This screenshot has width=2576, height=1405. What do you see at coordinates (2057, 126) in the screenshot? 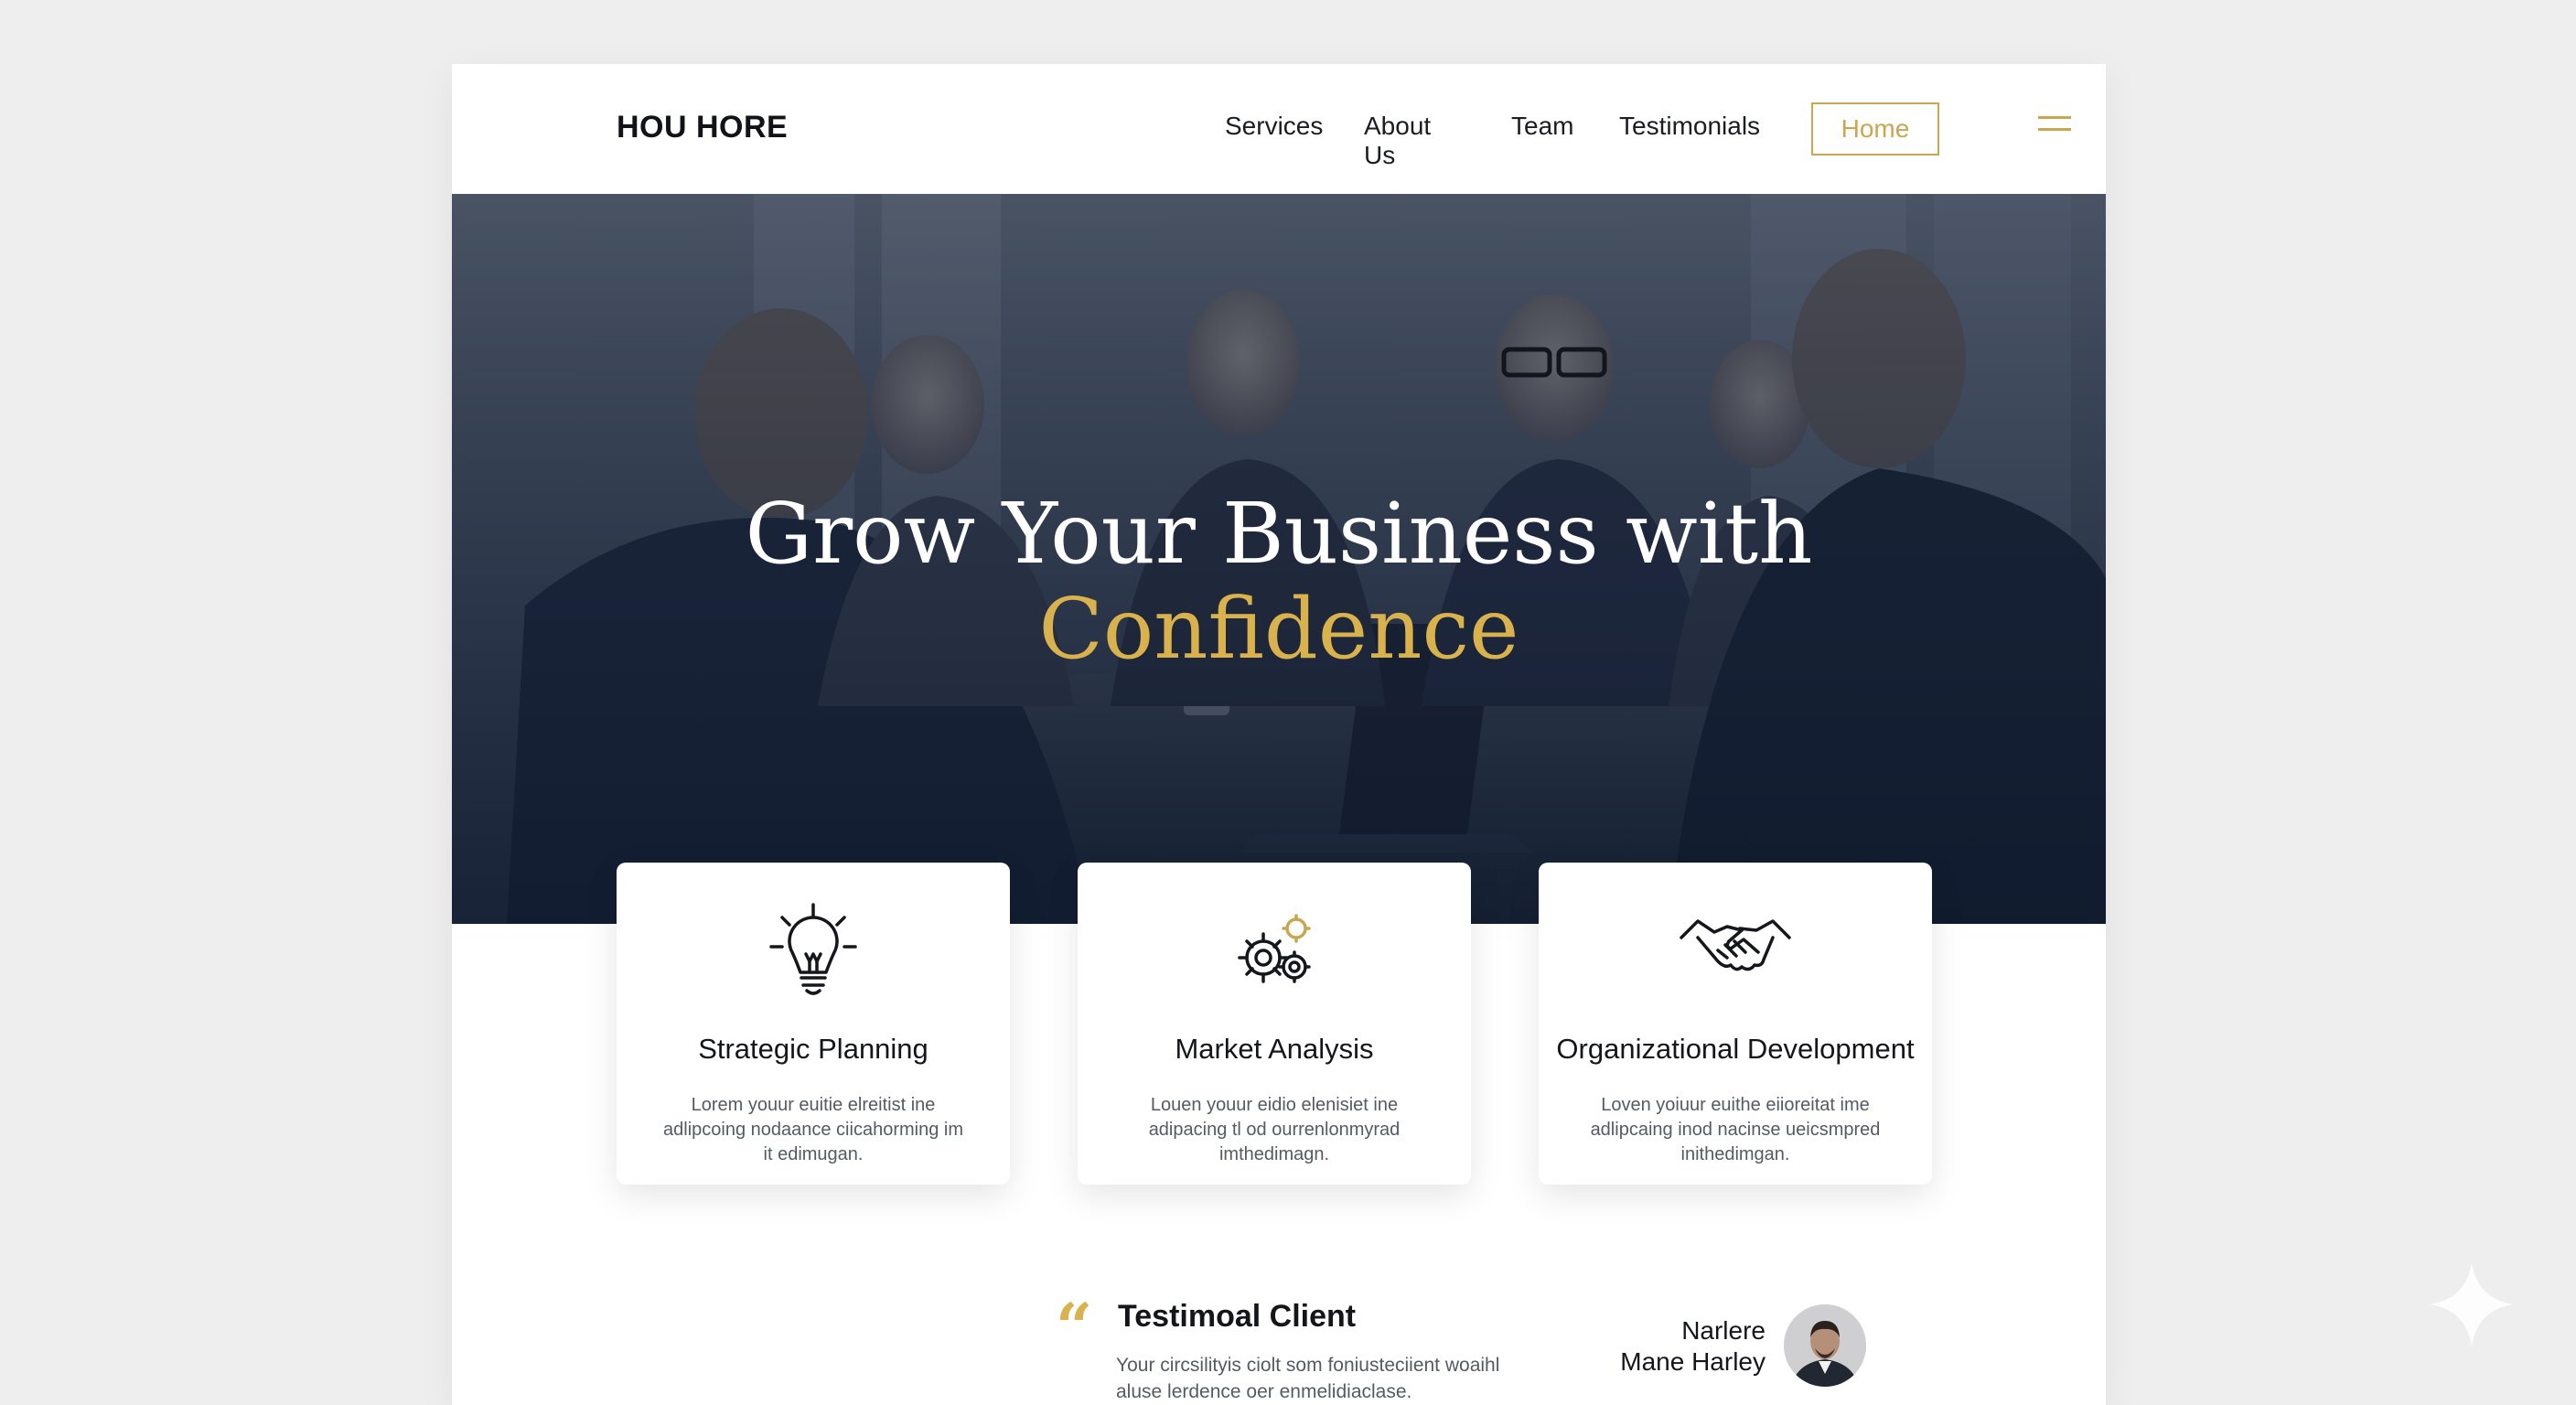
I see `hamburger-icon` at bounding box center [2057, 126].